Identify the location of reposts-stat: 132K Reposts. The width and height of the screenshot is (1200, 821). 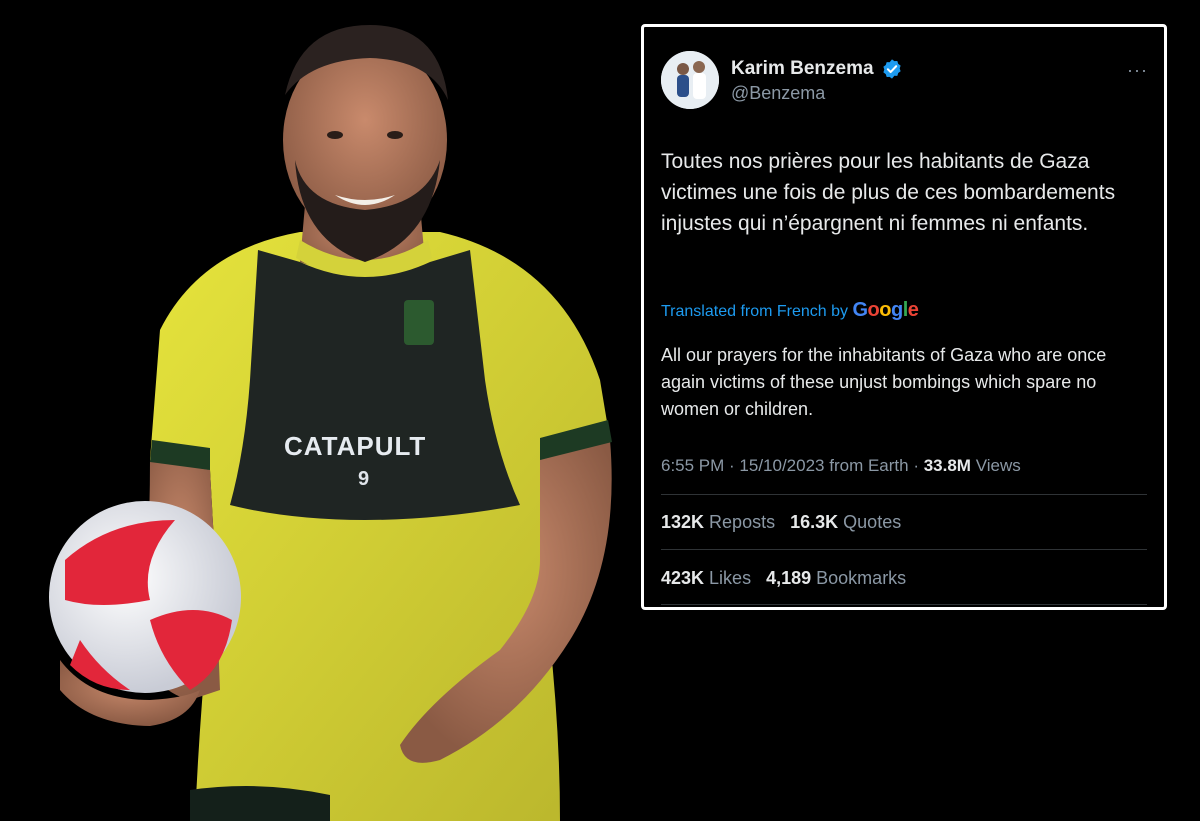
(720, 522).